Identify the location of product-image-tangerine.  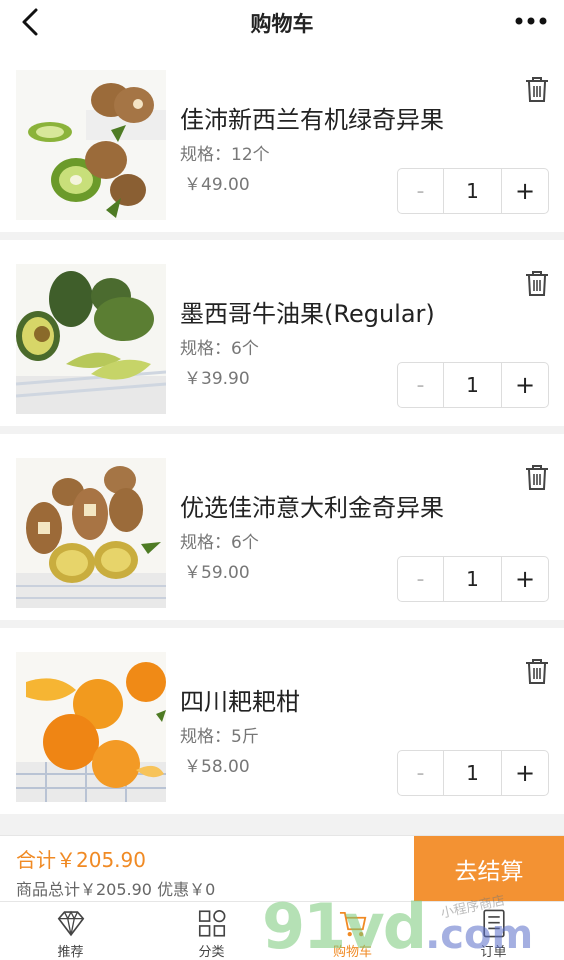
(91, 727).